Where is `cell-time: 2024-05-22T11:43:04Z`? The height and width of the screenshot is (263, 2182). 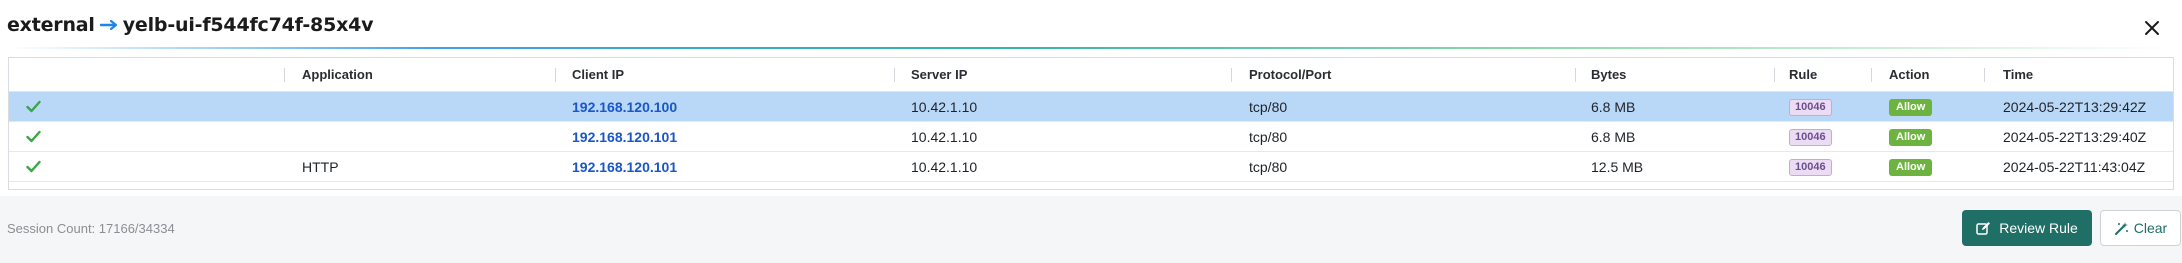 cell-time: 2024-05-22T11:43:04Z is located at coordinates (2074, 167).